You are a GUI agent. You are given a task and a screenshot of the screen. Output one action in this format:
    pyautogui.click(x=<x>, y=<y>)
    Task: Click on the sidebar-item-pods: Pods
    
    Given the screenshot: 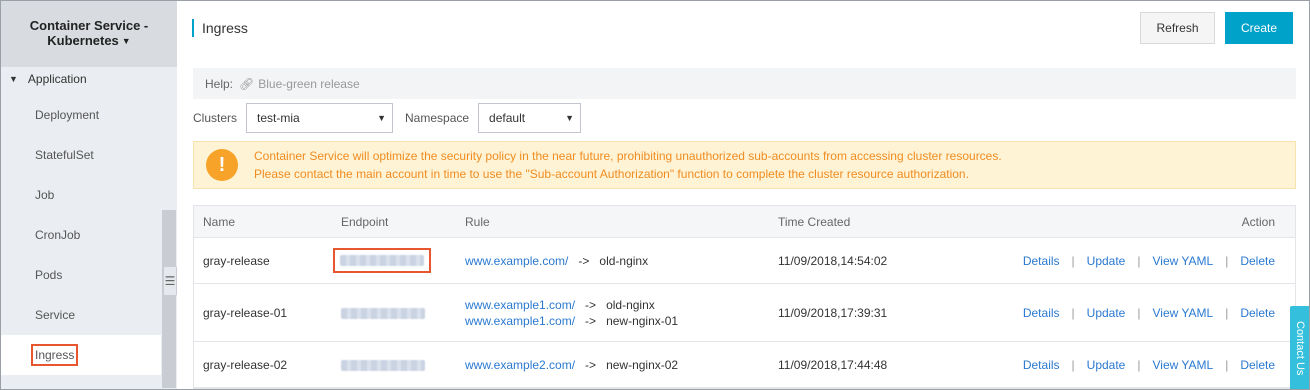 What is the action you would take?
    pyautogui.click(x=81, y=275)
    